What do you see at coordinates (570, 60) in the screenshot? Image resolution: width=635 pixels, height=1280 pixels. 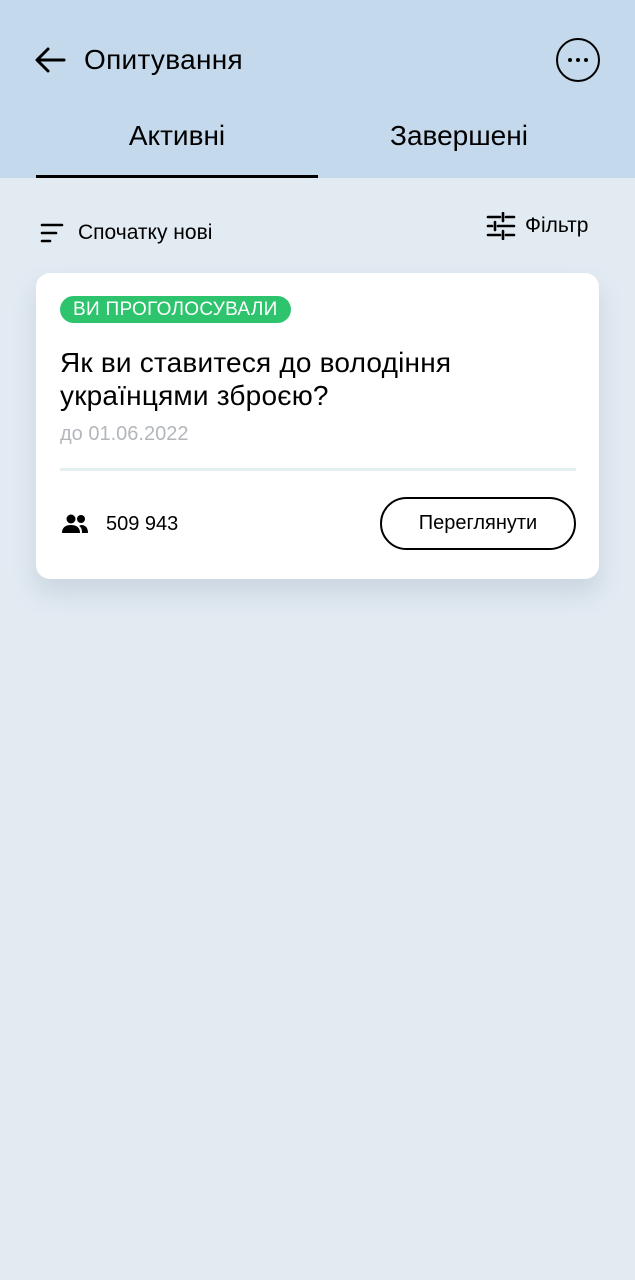 I see `more-horizontal-icon` at bounding box center [570, 60].